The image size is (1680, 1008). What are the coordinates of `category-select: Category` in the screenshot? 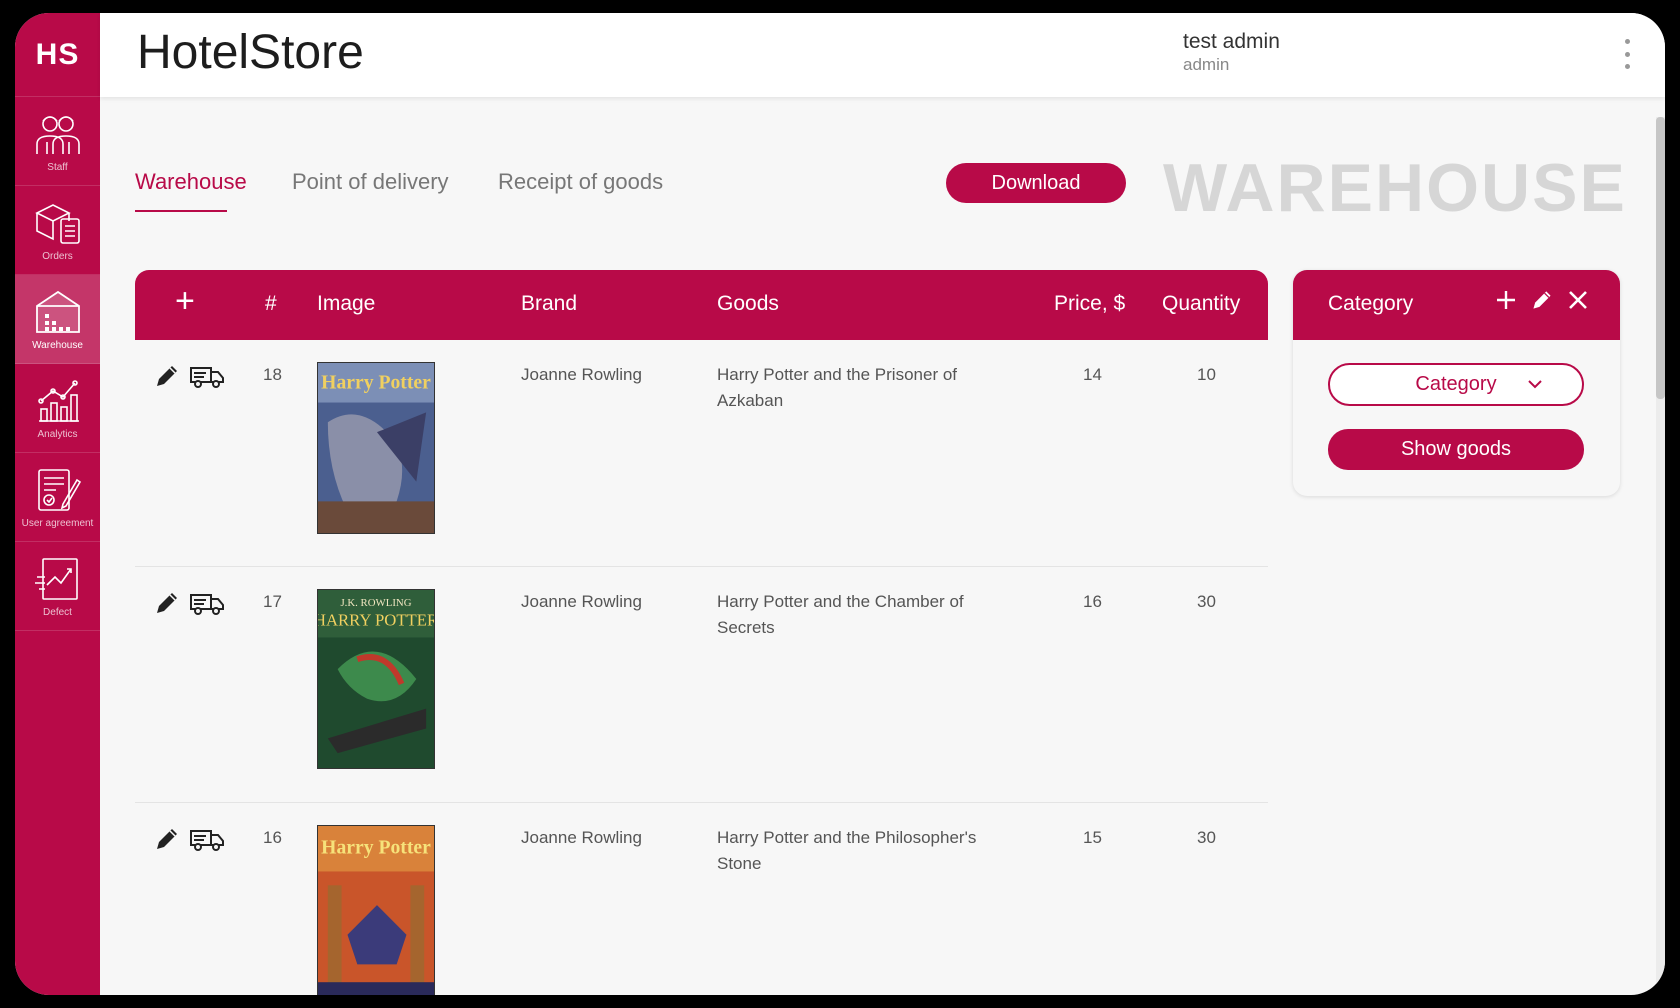 It's located at (1456, 384).